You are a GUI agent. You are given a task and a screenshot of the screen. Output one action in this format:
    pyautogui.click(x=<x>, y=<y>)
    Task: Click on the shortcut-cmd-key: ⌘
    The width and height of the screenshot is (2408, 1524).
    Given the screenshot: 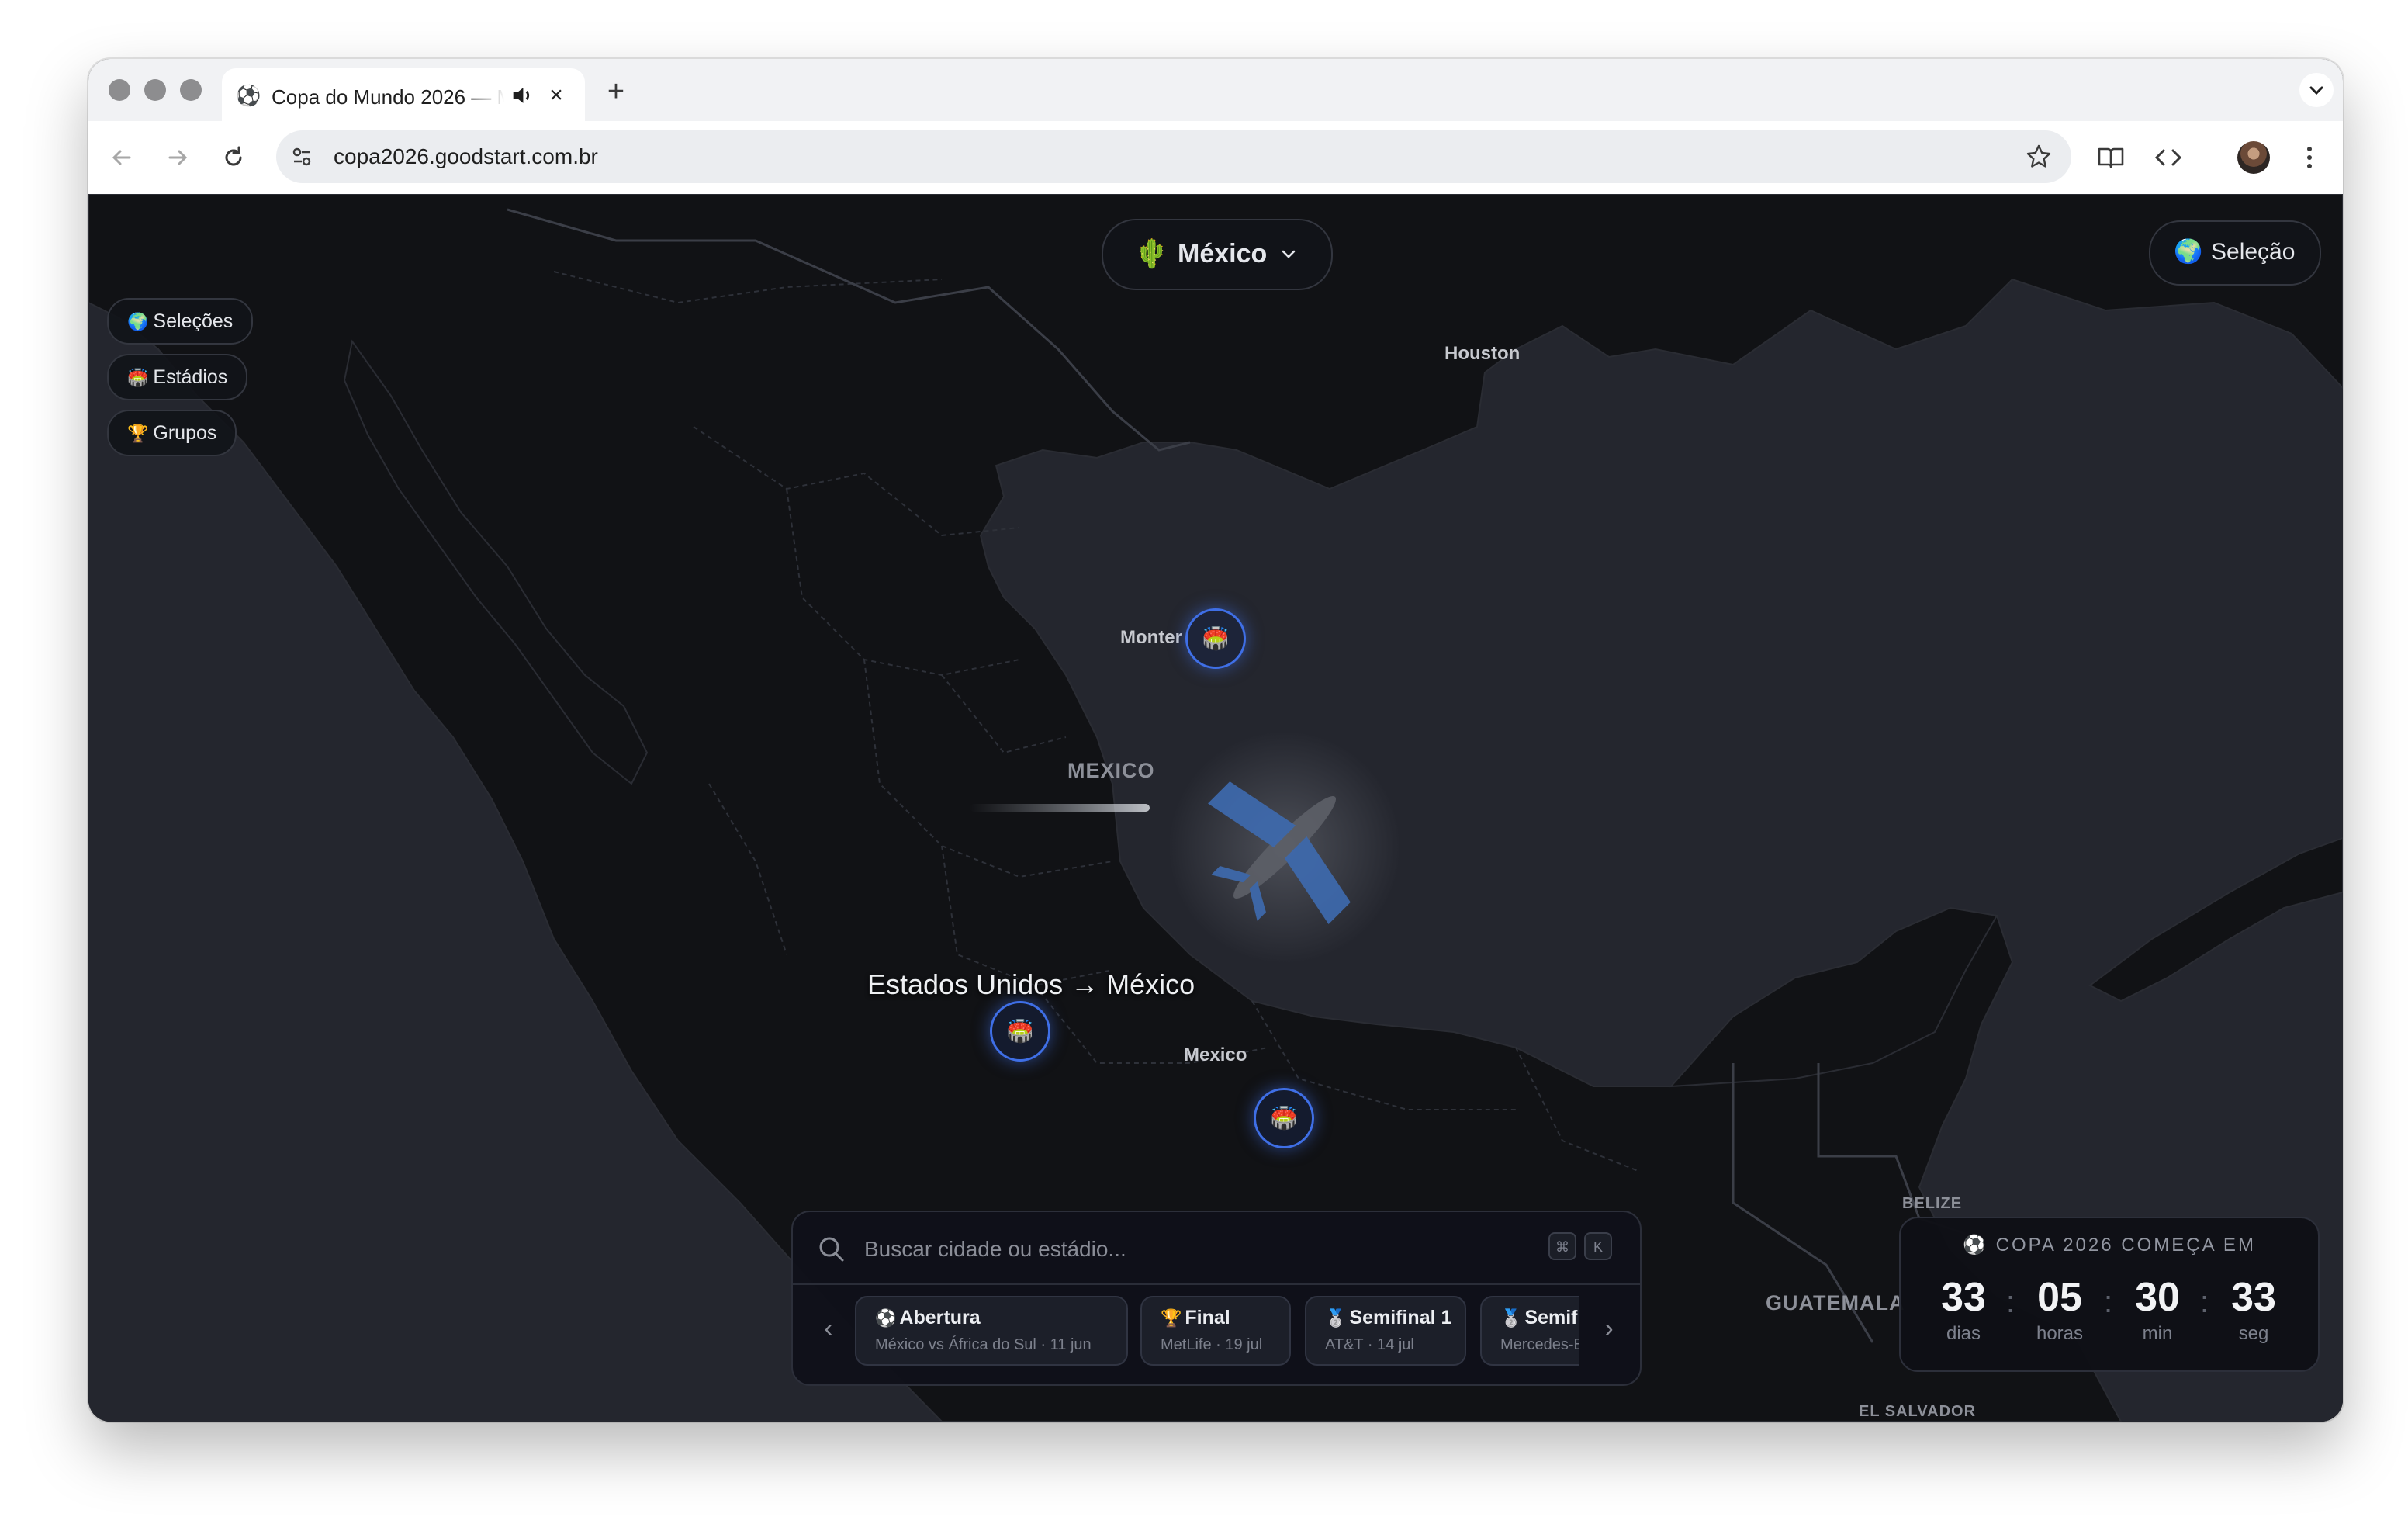 What is the action you would take?
    pyautogui.click(x=1562, y=1246)
    